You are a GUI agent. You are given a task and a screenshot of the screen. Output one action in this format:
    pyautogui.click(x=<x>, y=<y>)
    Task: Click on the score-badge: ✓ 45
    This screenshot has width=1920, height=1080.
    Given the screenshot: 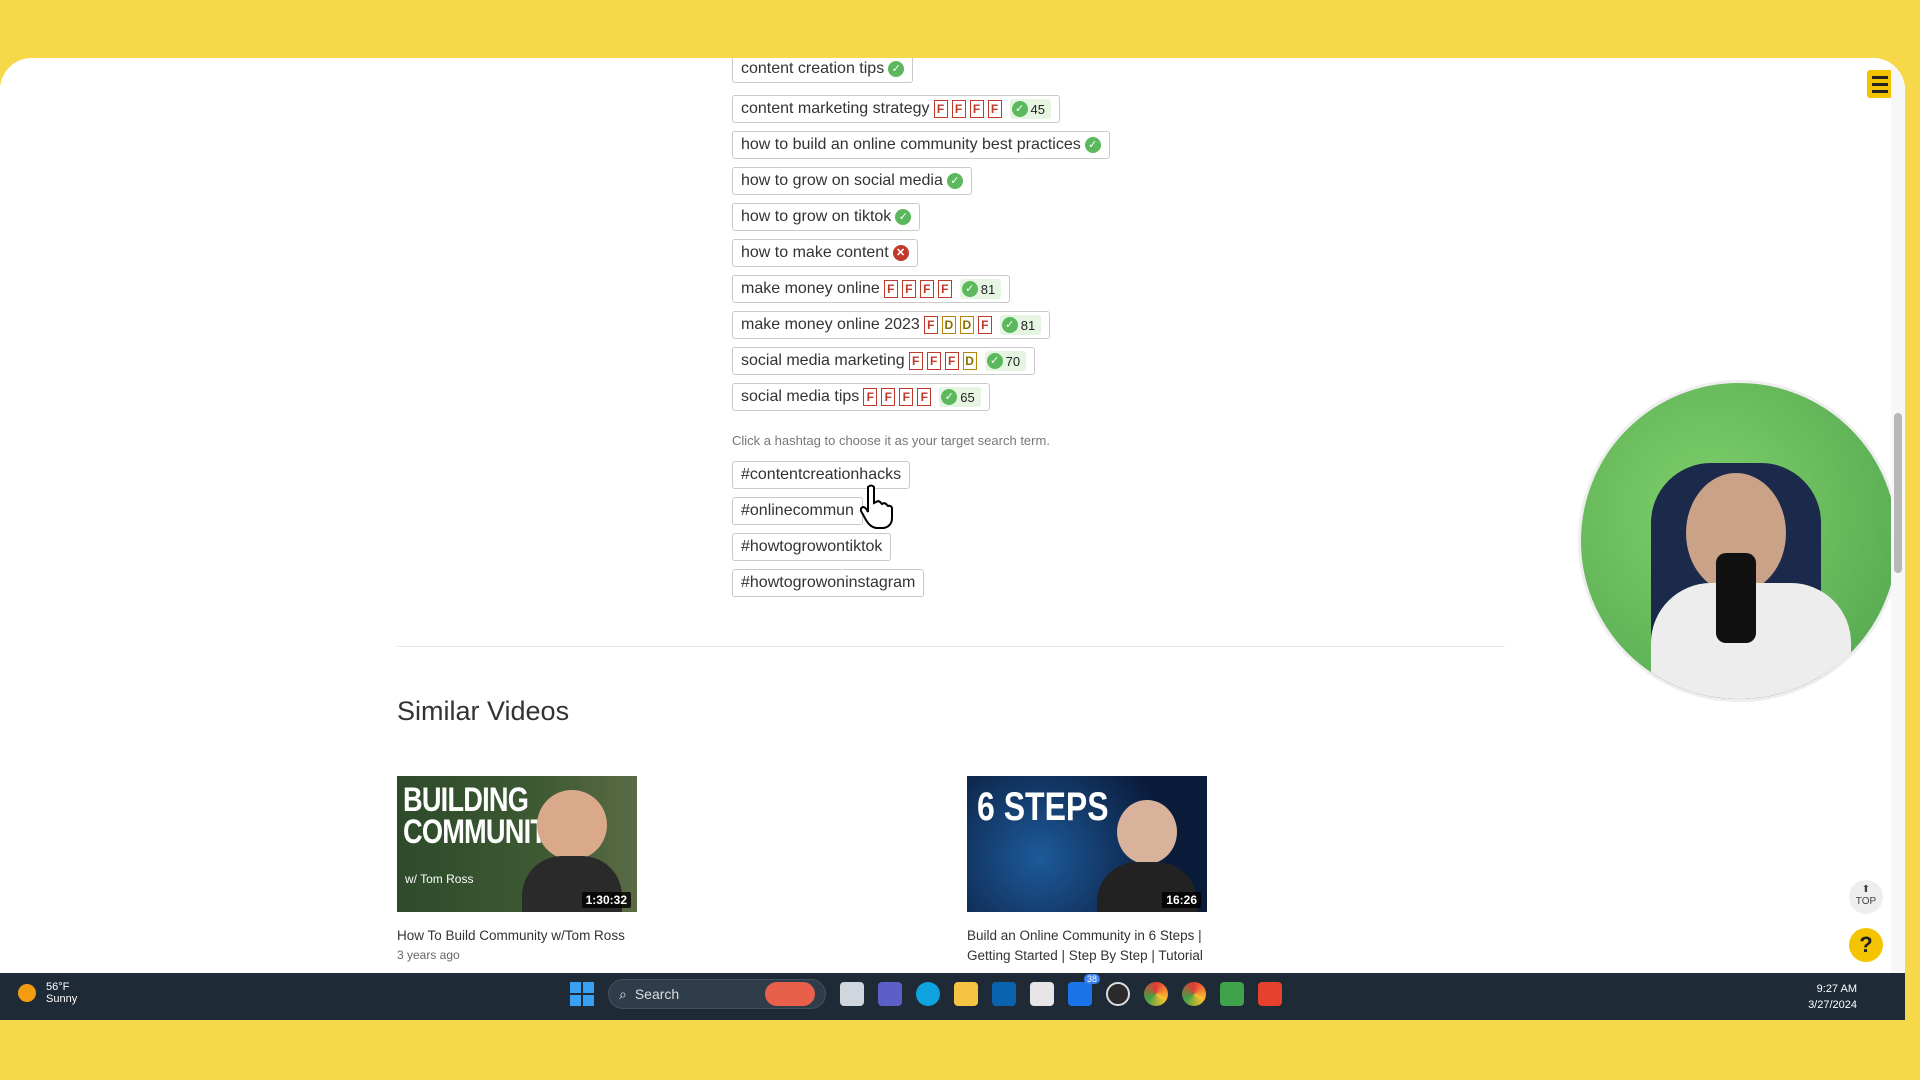 What is the action you would take?
    pyautogui.click(x=1030, y=109)
    